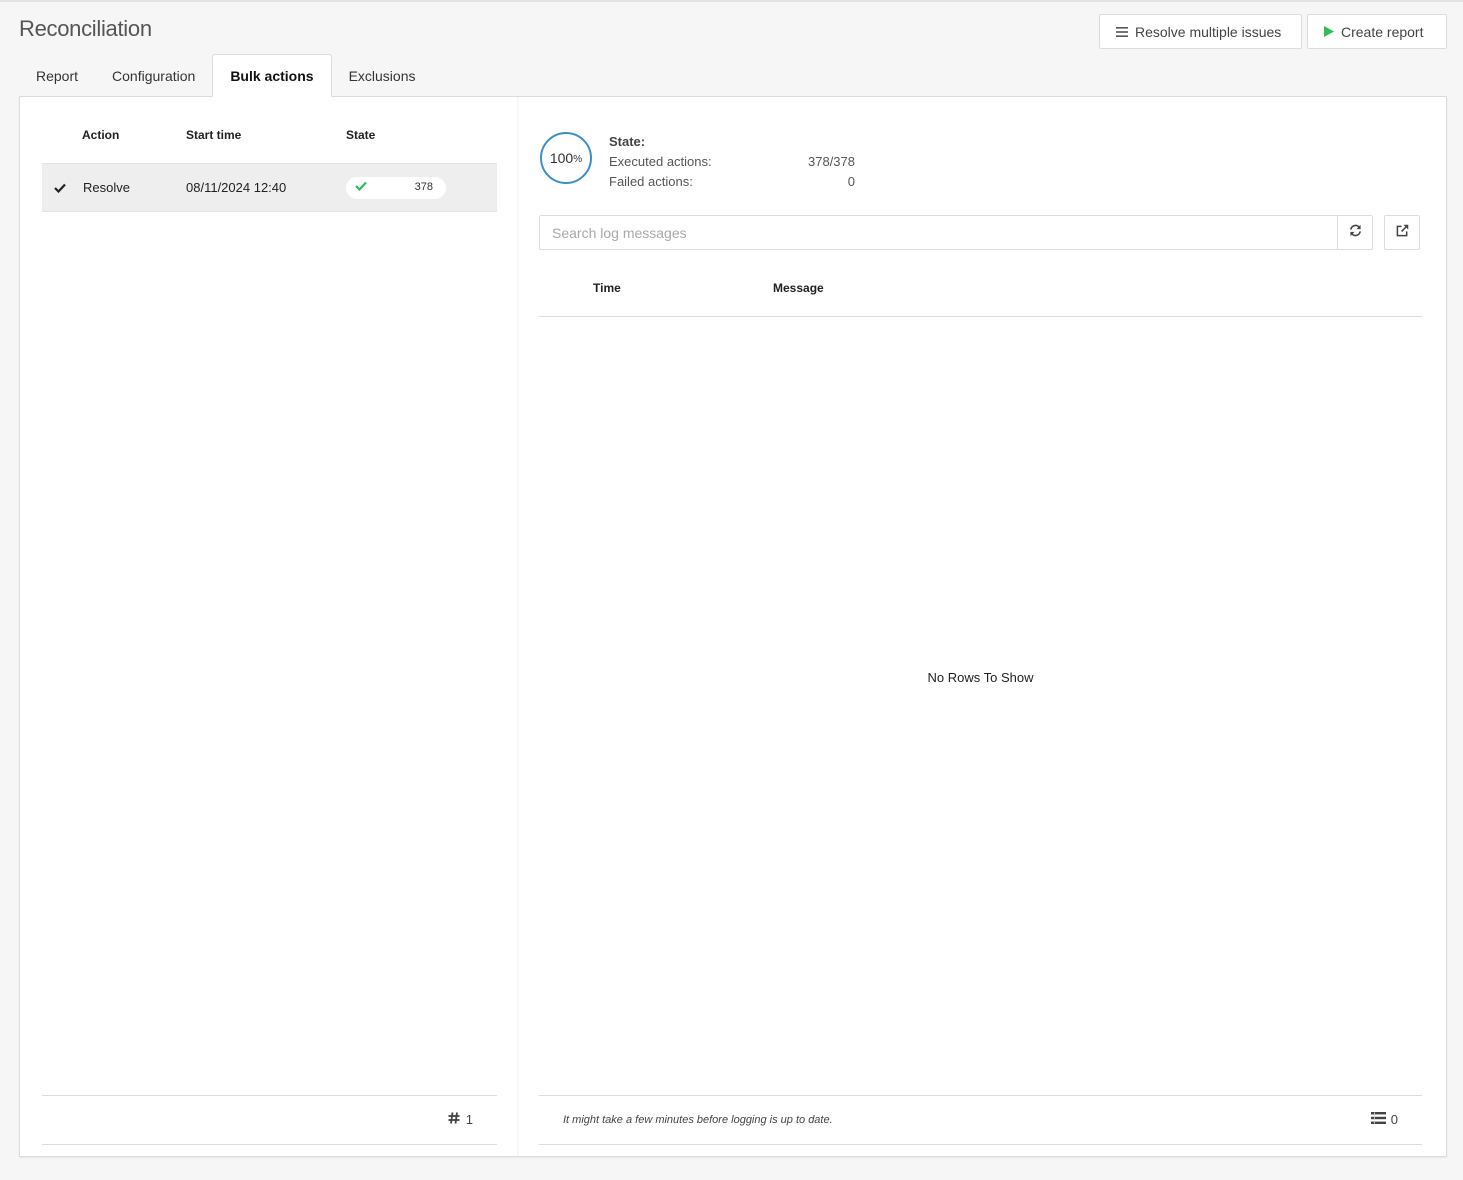  I want to click on progress-value: 100, so click(561, 158).